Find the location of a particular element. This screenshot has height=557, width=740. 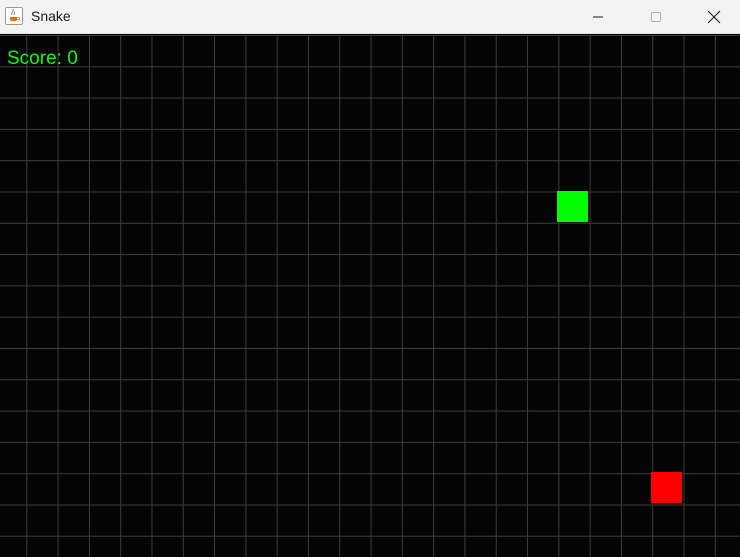

minimize-icon is located at coordinates (598, 16).